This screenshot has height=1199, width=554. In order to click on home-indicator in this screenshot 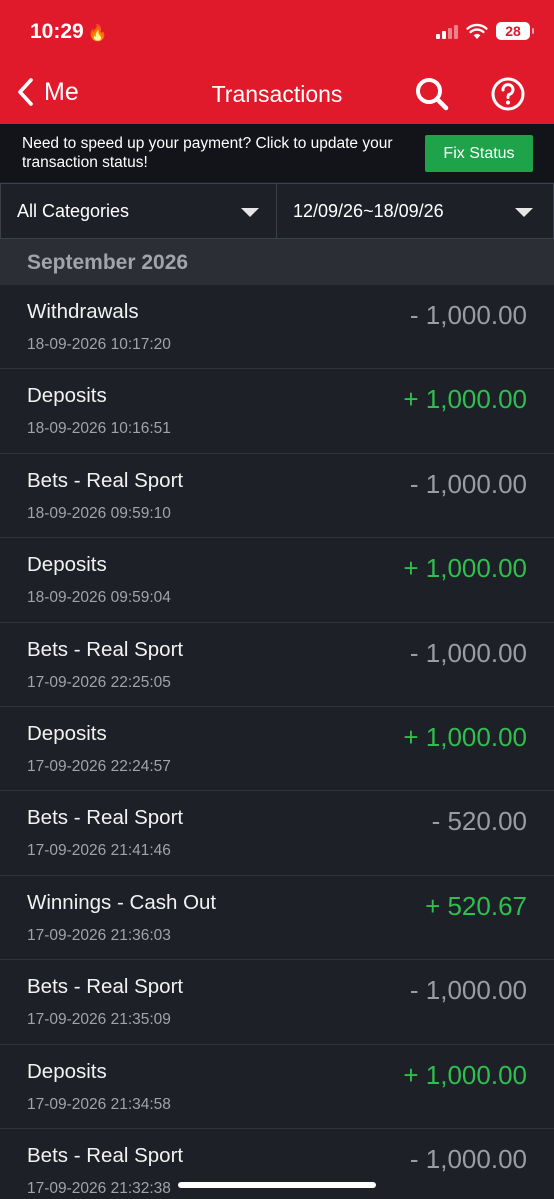, I will do `click(277, 1185)`.